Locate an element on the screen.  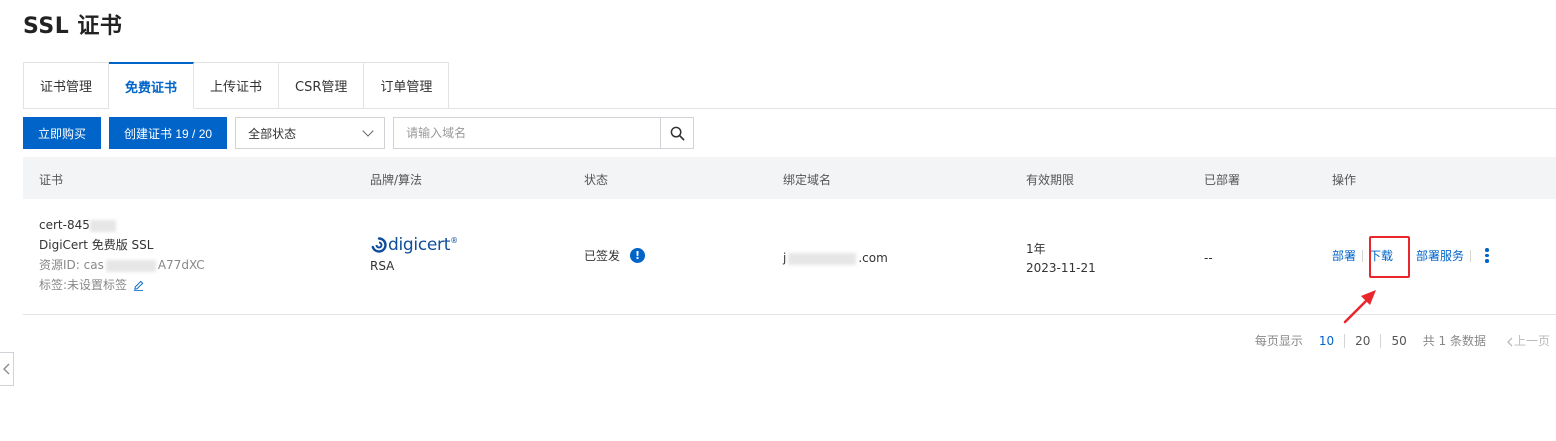
tab-bar: 证书管理 免费证书 上传证书 CSR管理 订单管理 is located at coordinates (236, 85).